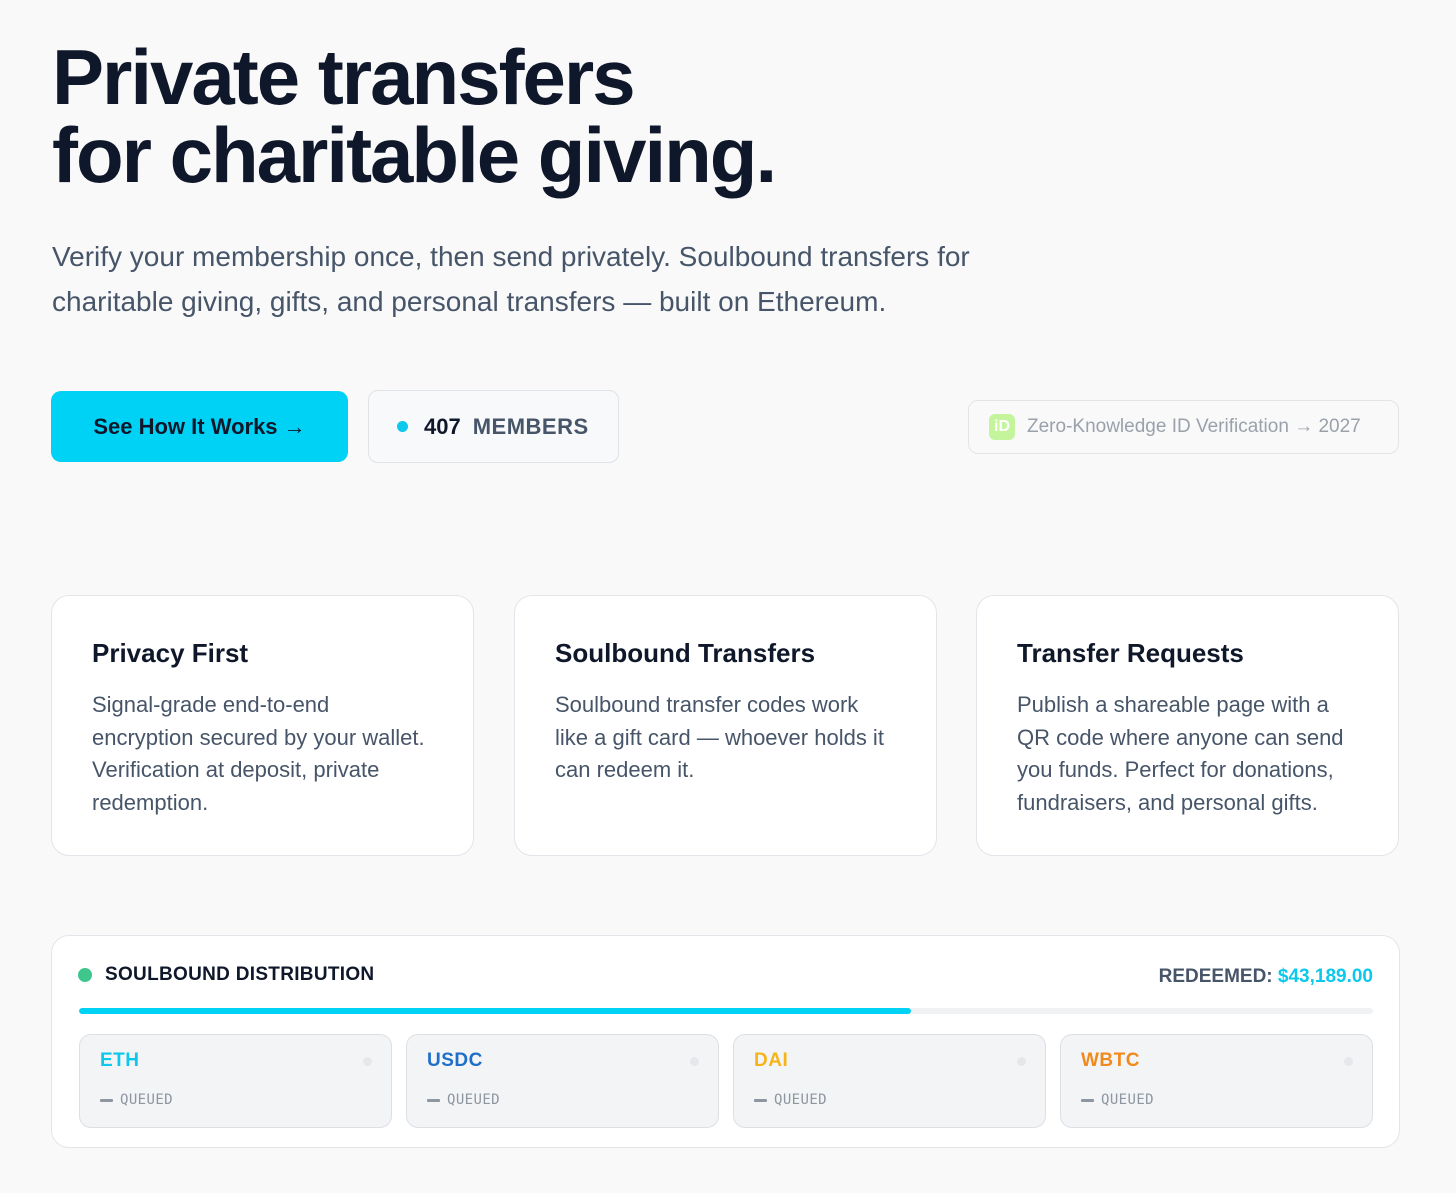  I want to click on members-count: 407, so click(442, 426).